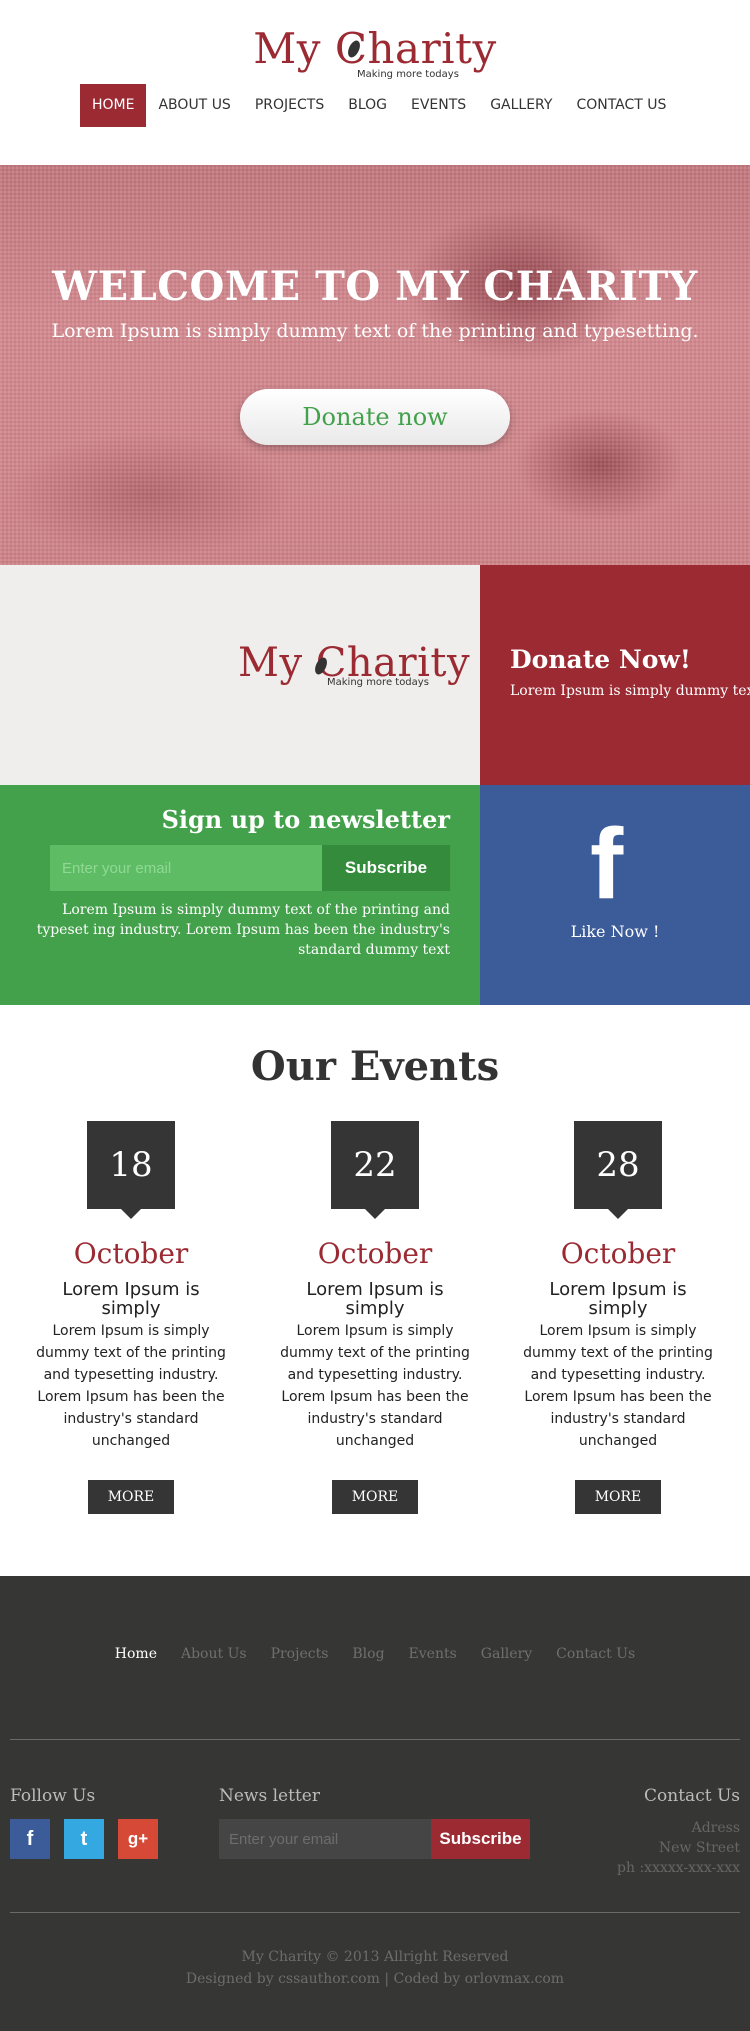 The width and height of the screenshot is (750, 2031). Describe the element at coordinates (621, 105) in the screenshot. I see `nav-item-contact-us: CONTACT US` at that location.